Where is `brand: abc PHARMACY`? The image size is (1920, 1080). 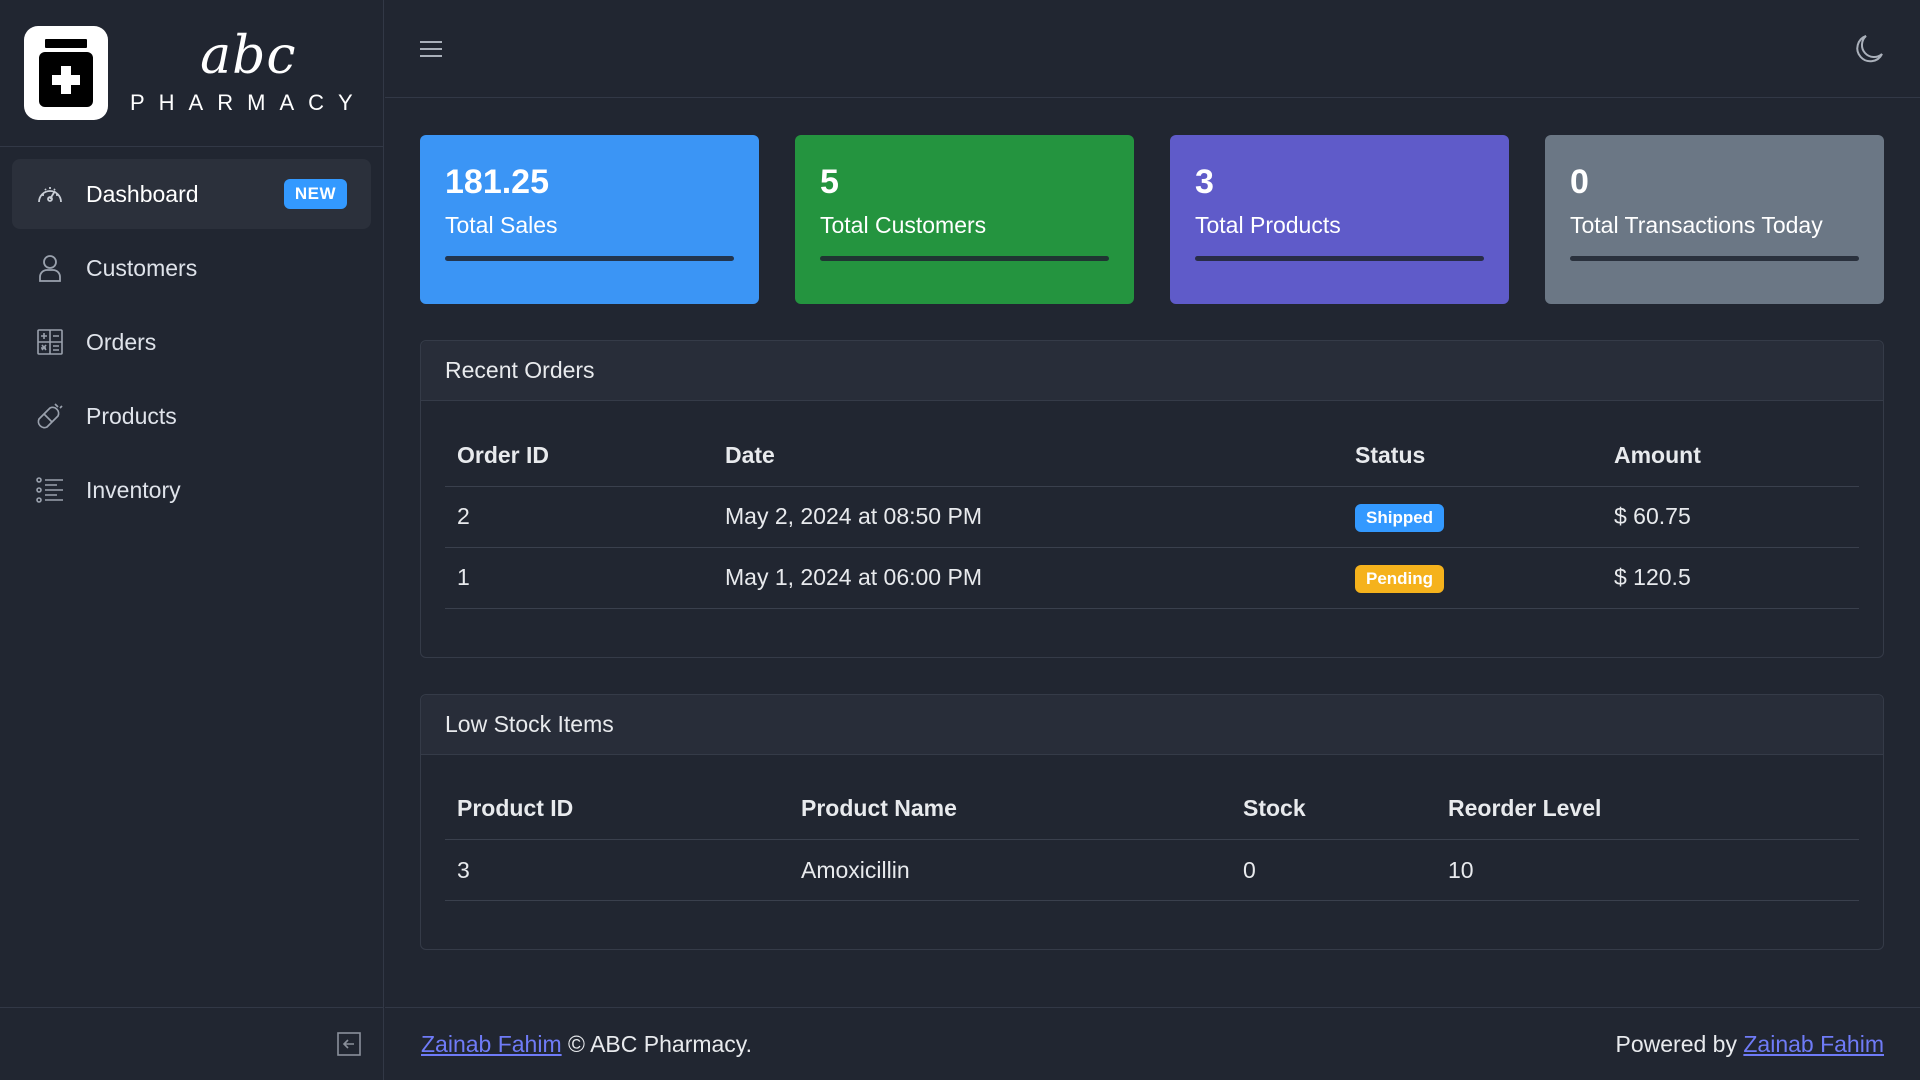 brand: abc PHARMACY is located at coordinates (191, 73).